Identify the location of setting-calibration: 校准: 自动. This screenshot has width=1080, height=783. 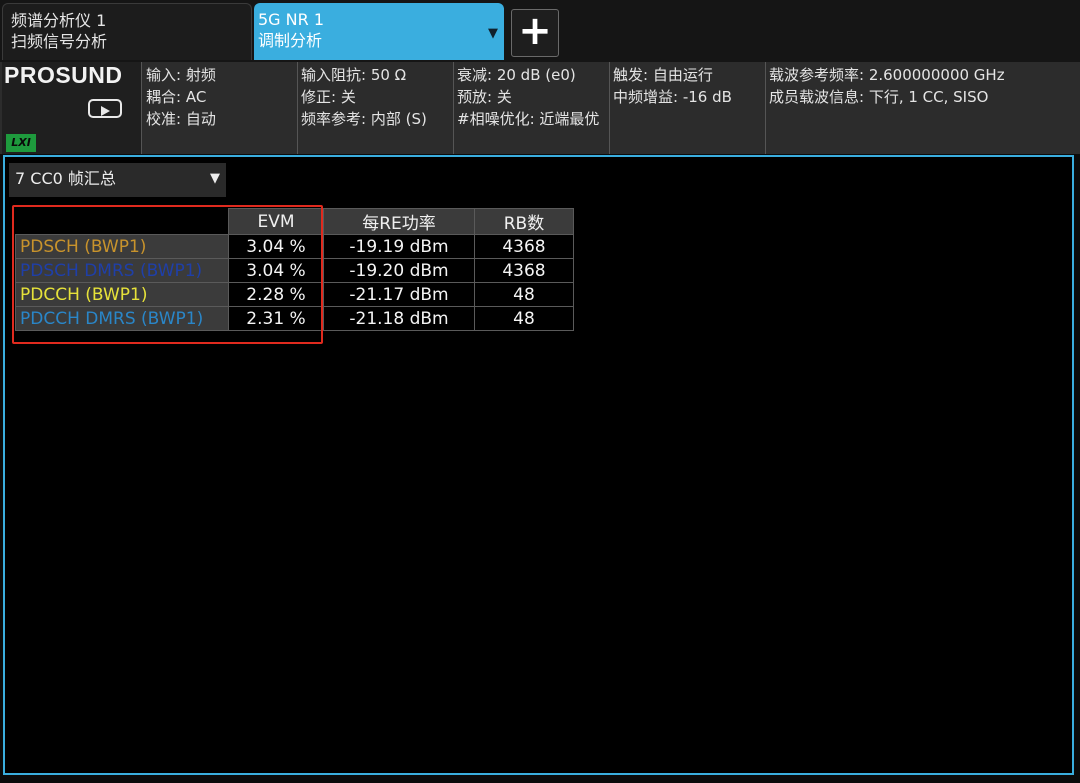
(181, 119).